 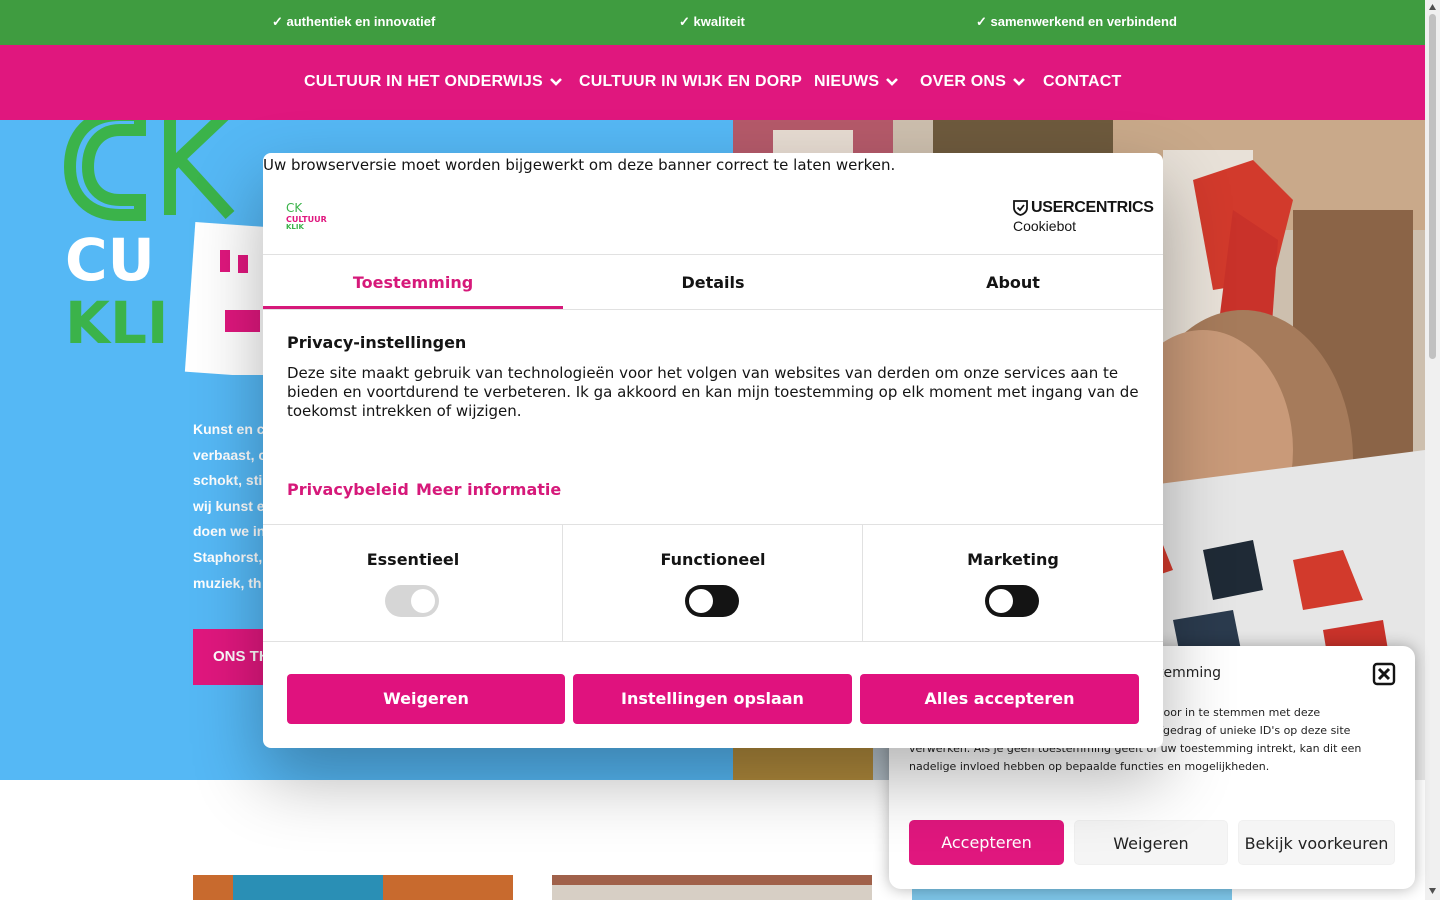 I want to click on hero-text-line: muziek, th, so click(x=227, y=582).